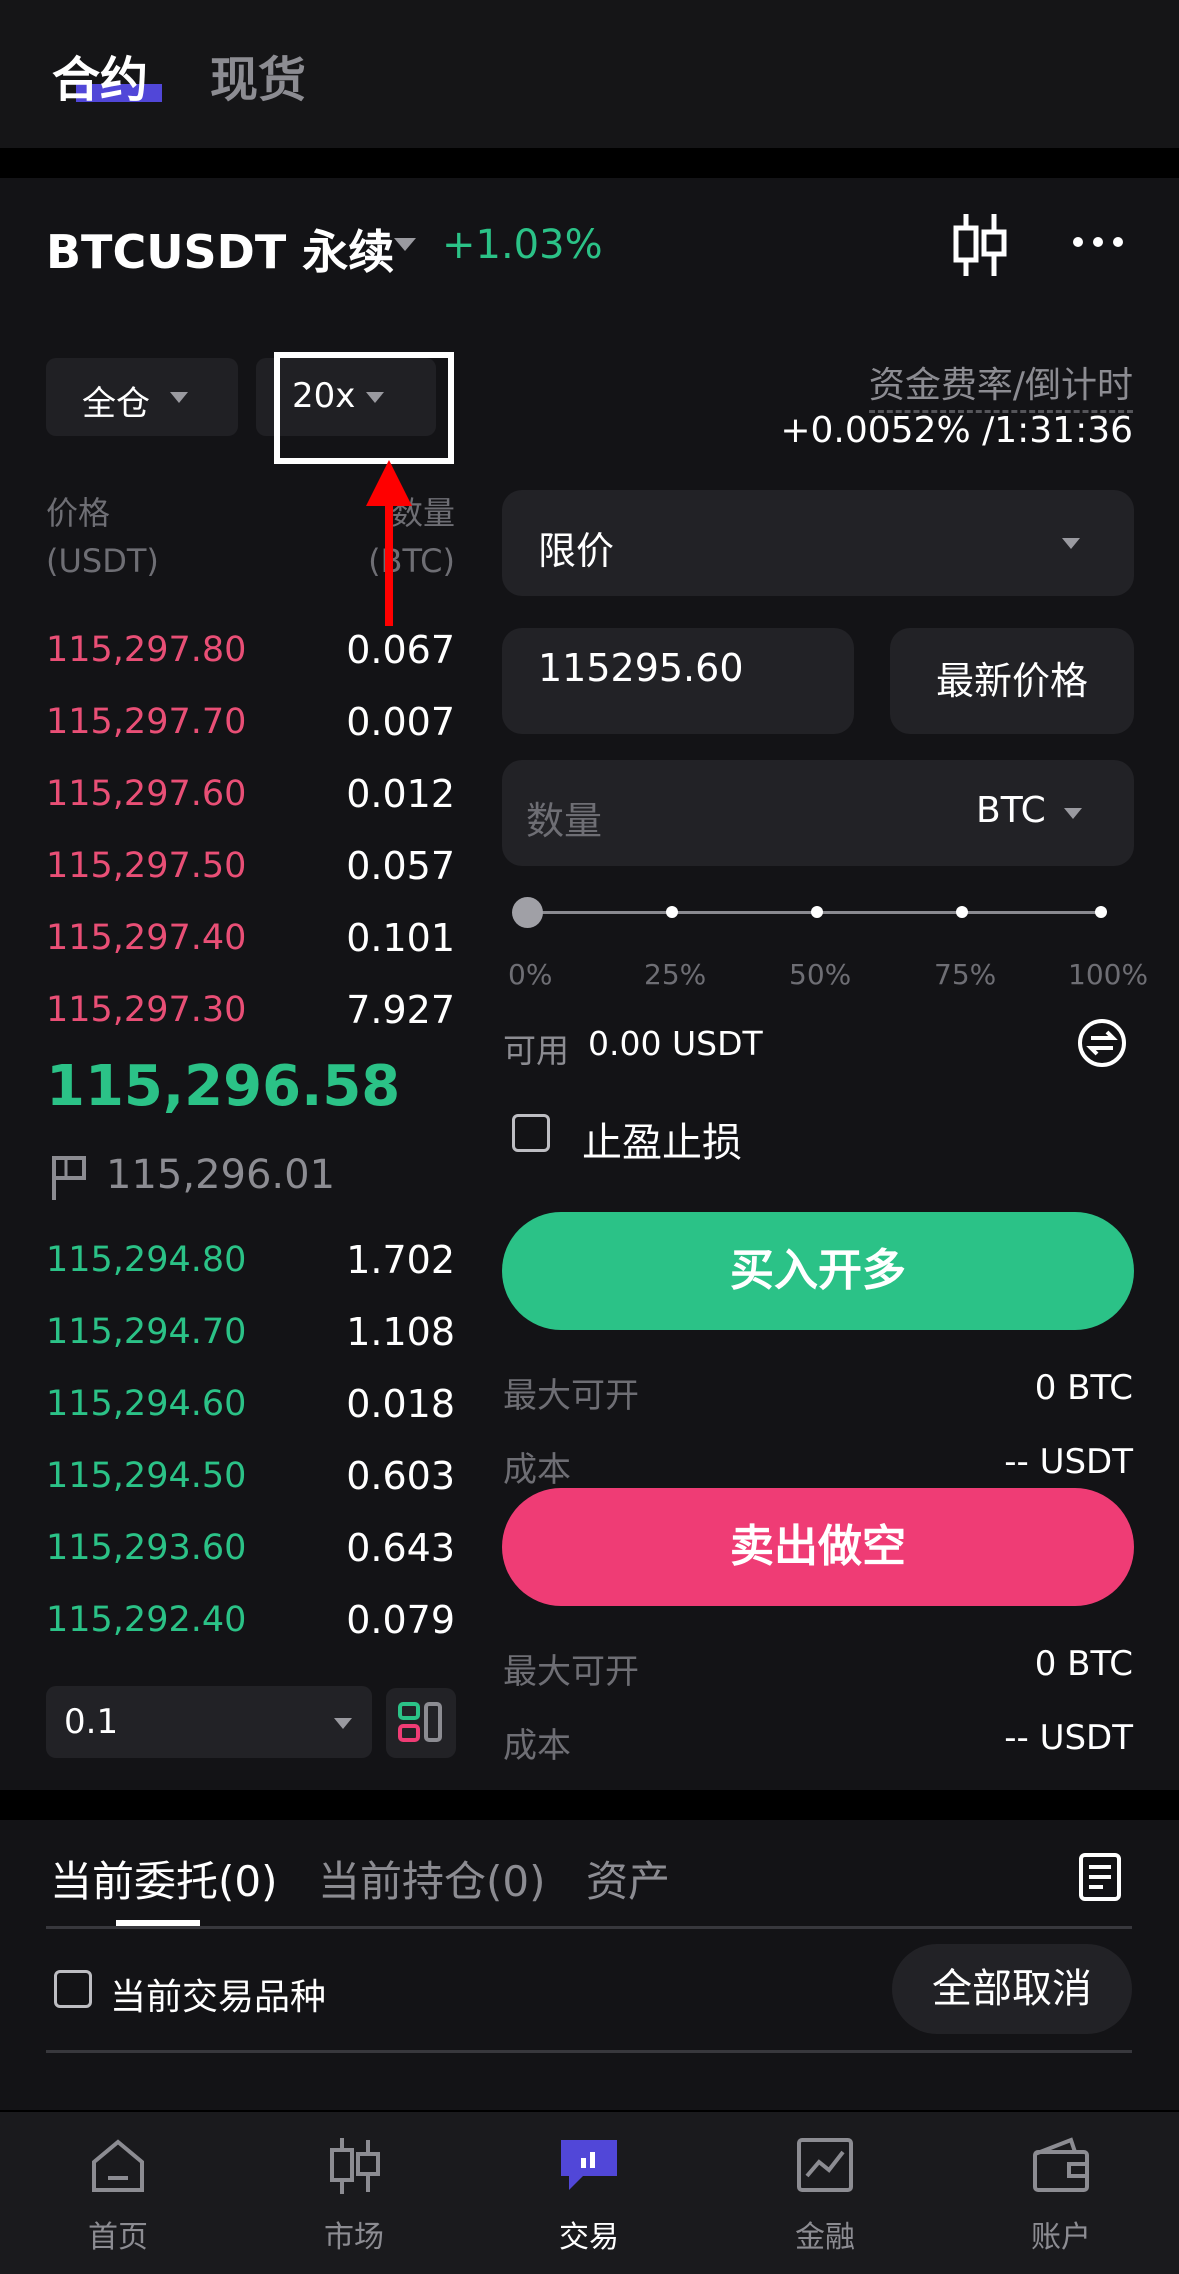  I want to click on tab-positions: 当前持仓(0), so click(432, 1878).